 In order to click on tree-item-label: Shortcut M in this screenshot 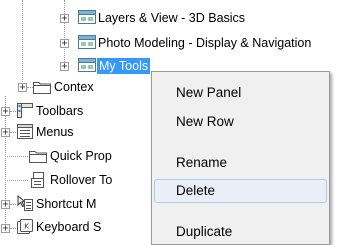, I will do `click(66, 204)`.